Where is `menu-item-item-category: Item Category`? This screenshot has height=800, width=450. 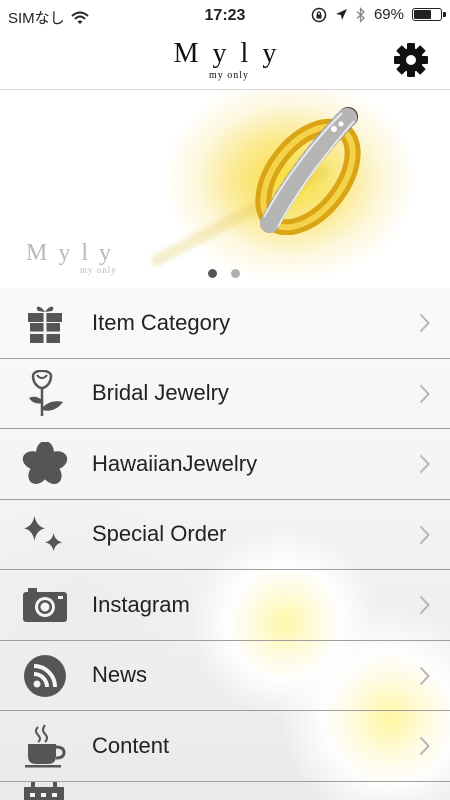
menu-item-item-category: Item Category is located at coordinates (225, 323).